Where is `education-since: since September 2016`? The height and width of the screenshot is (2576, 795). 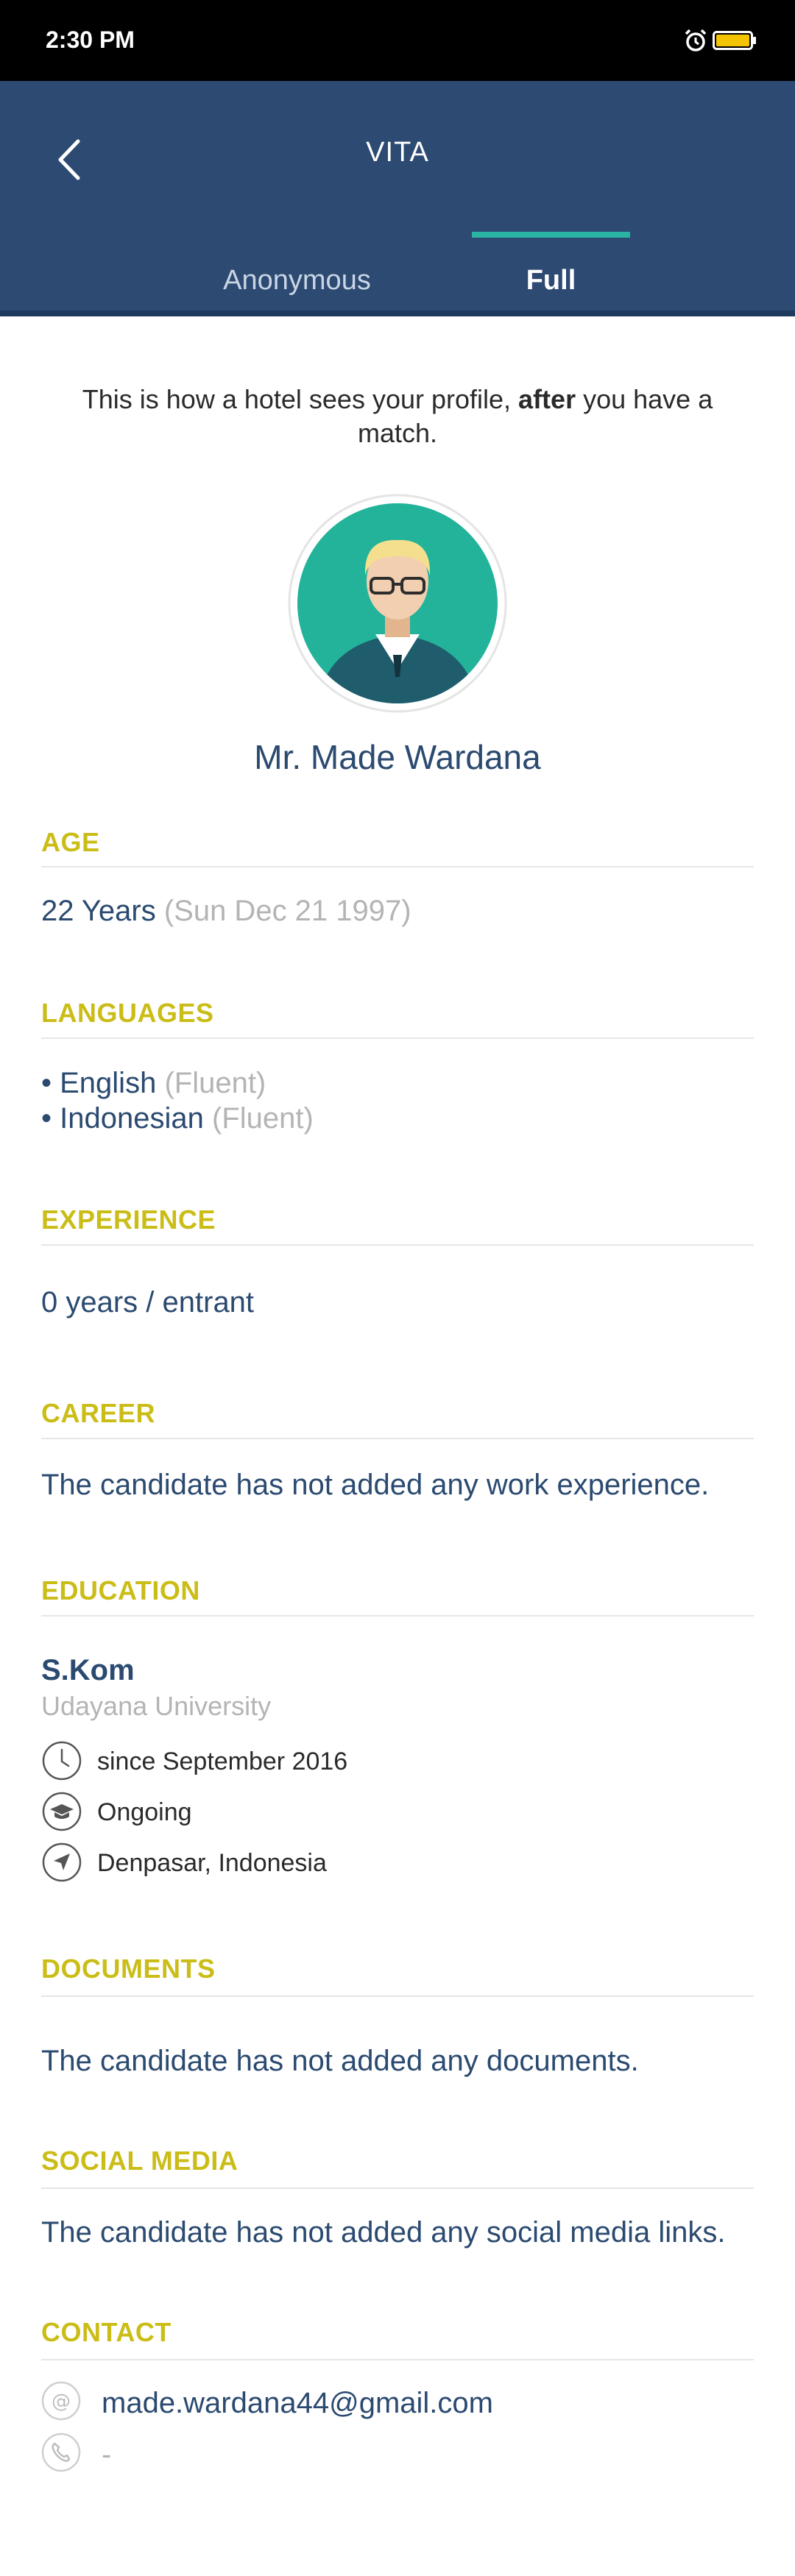
education-since: since September 2016 is located at coordinates (222, 1761).